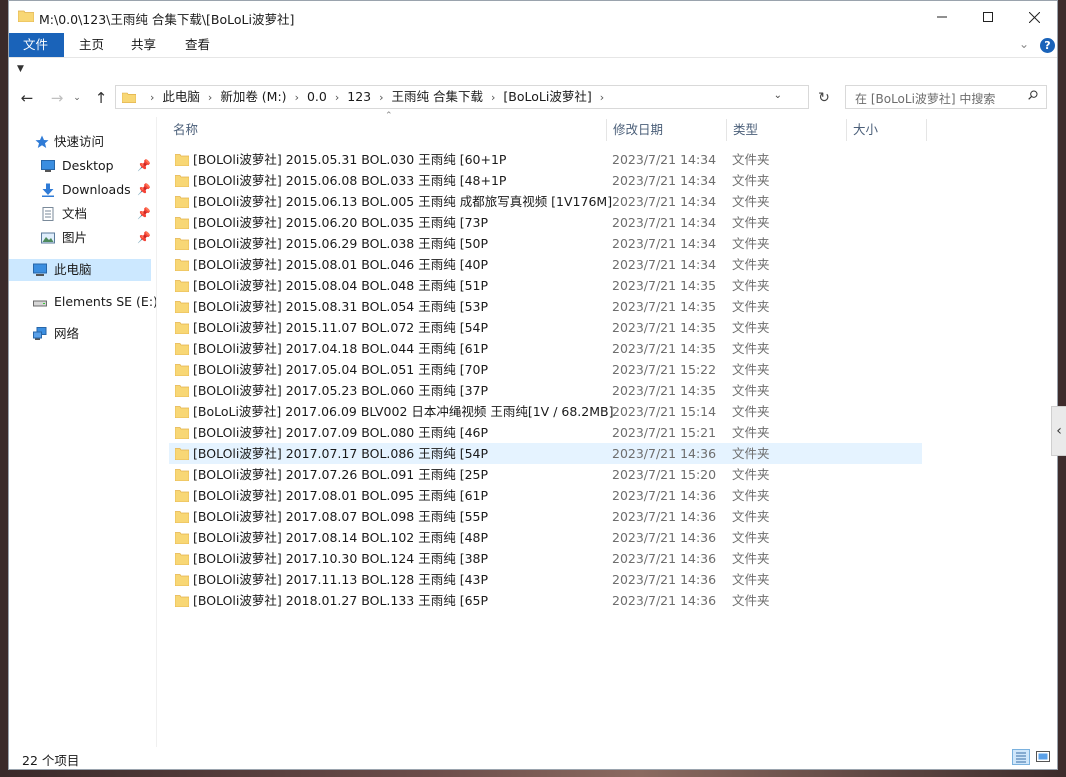 The width and height of the screenshot is (1066, 777). Describe the element at coordinates (80, 334) in the screenshot. I see `sidebar-item-network: 网络` at that location.